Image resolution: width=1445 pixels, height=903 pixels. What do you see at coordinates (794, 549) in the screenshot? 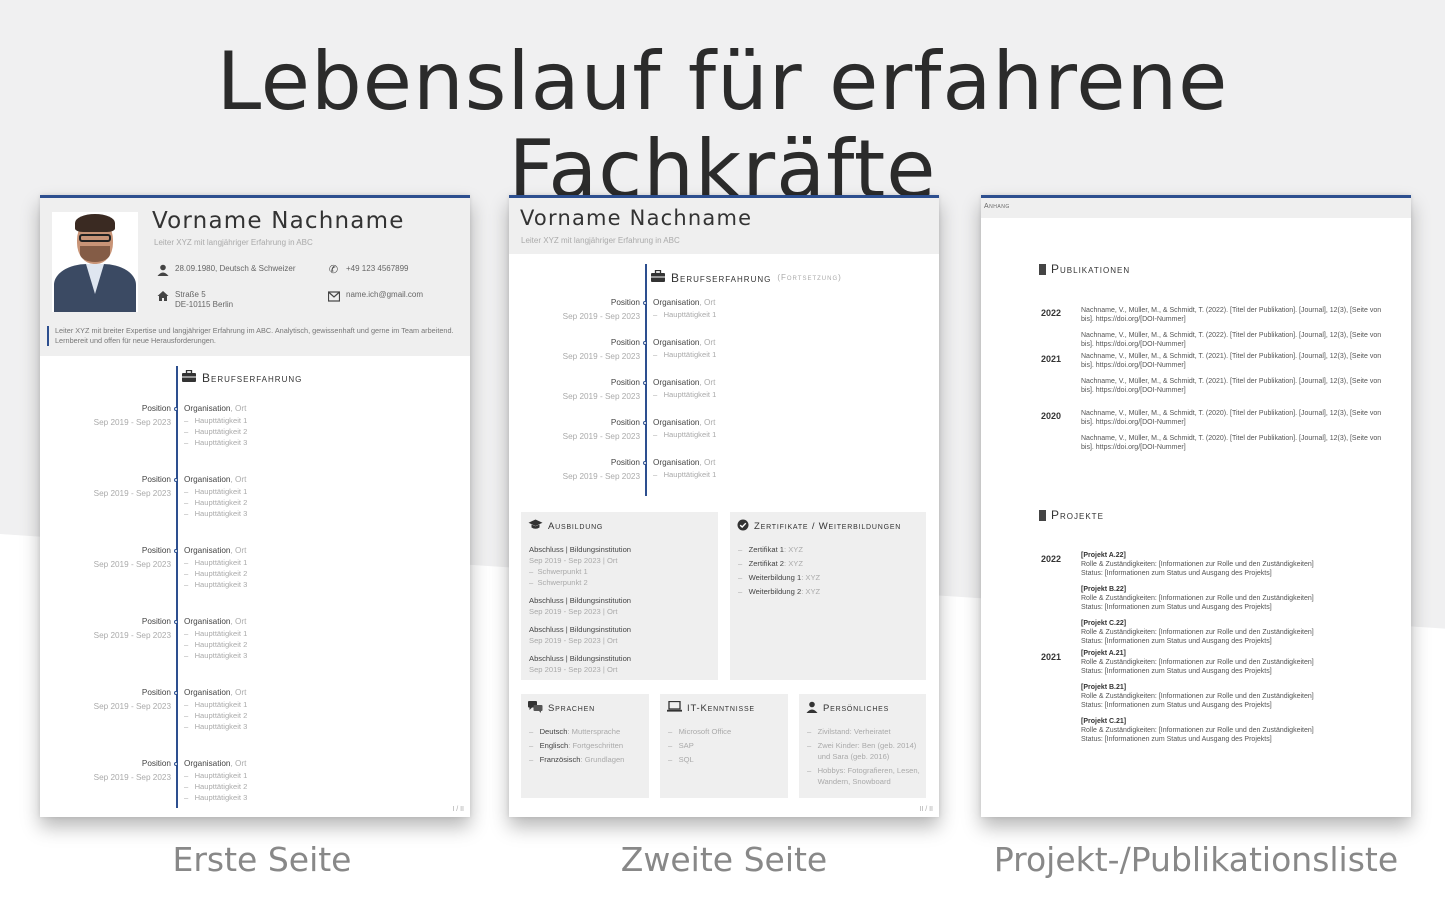
I see `zertifikat-value: : XYZ` at bounding box center [794, 549].